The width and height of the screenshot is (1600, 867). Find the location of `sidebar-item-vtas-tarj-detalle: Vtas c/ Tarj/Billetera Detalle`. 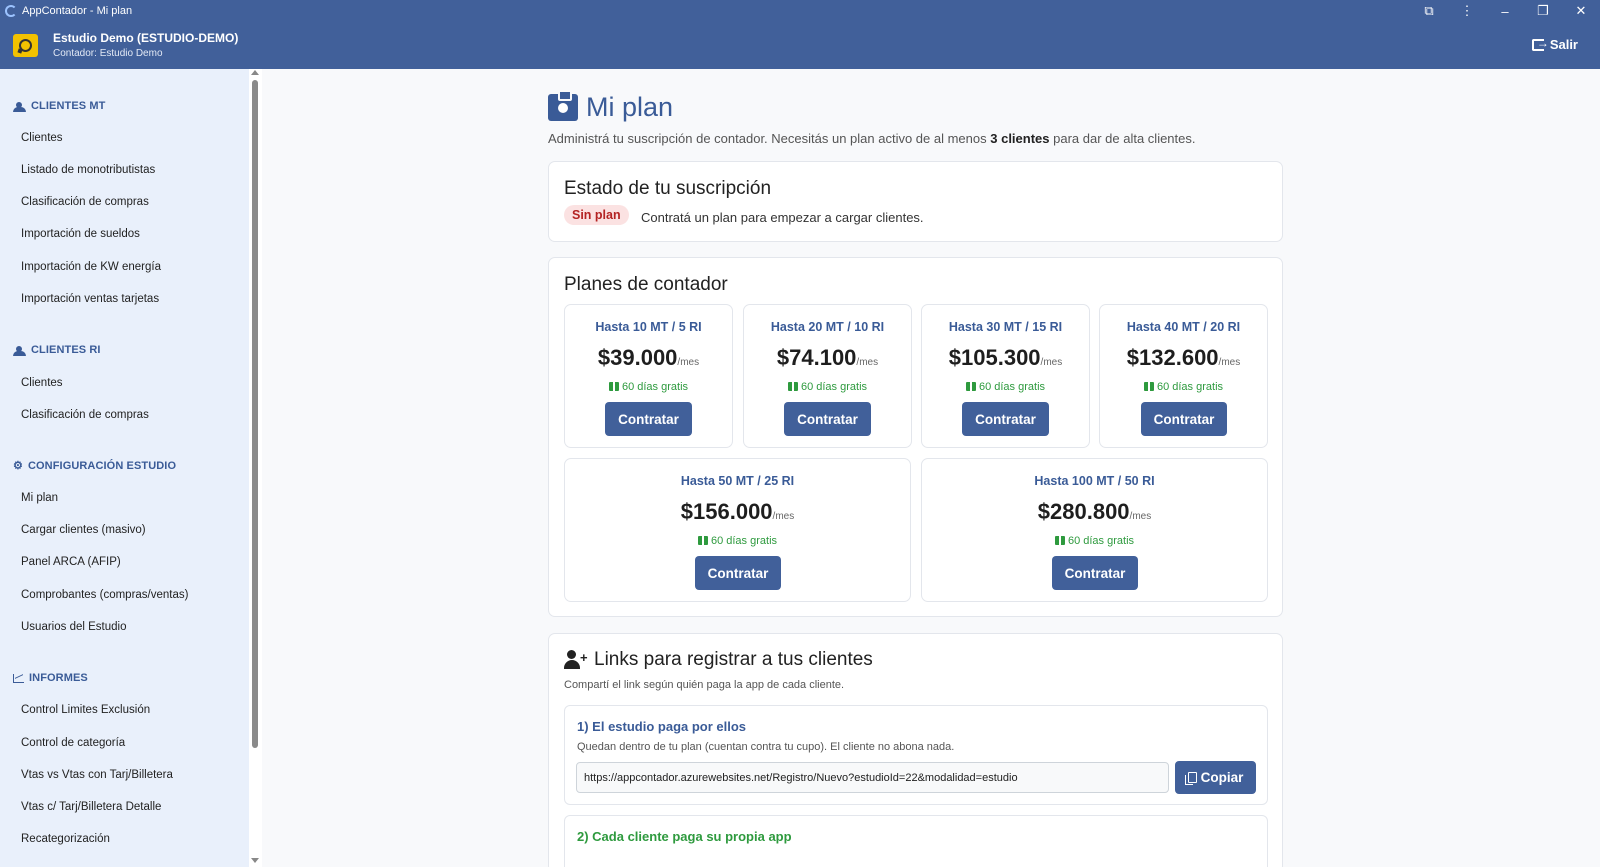

sidebar-item-vtas-tarj-detalle: Vtas c/ Tarj/Billetera Detalle is located at coordinates (91, 807).